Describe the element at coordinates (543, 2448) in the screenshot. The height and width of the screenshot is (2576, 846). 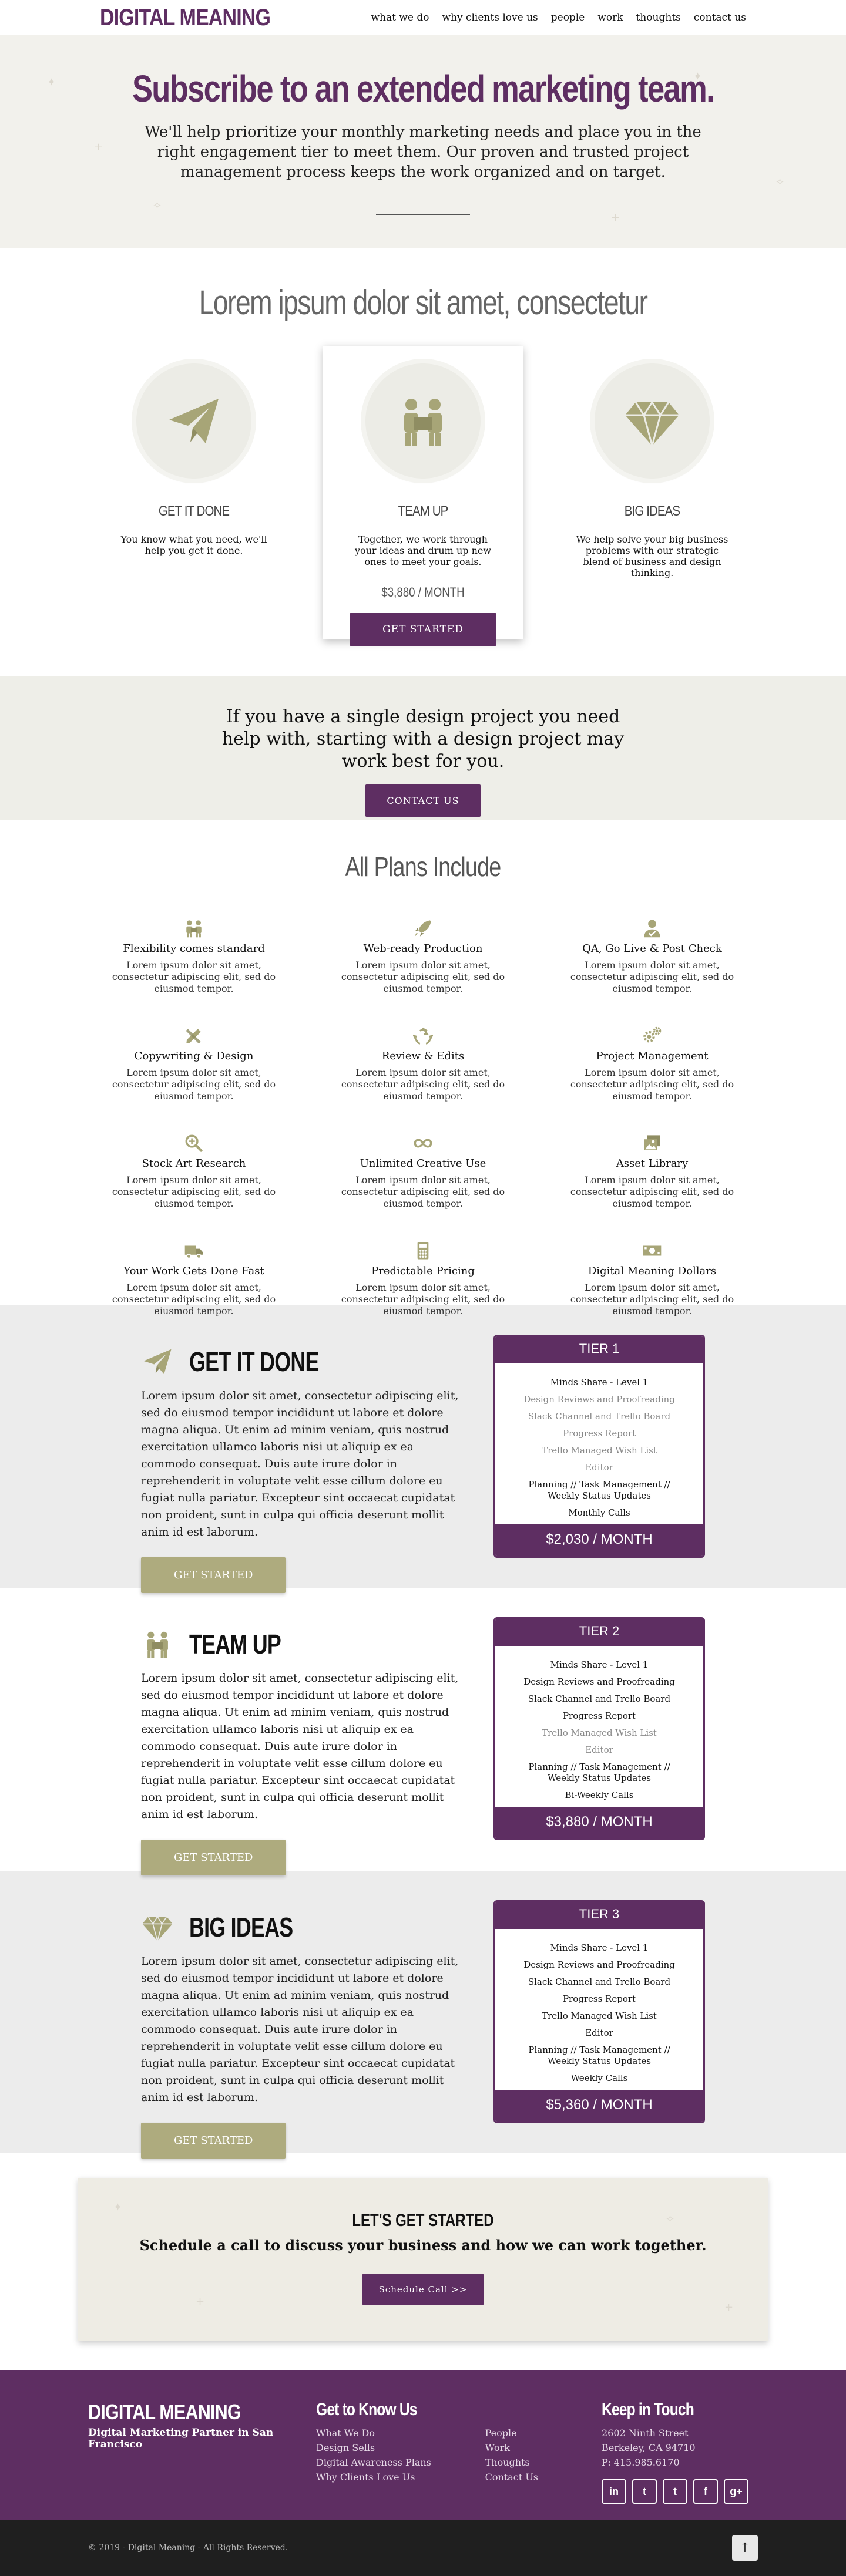
I see `footer-link: Work` at that location.